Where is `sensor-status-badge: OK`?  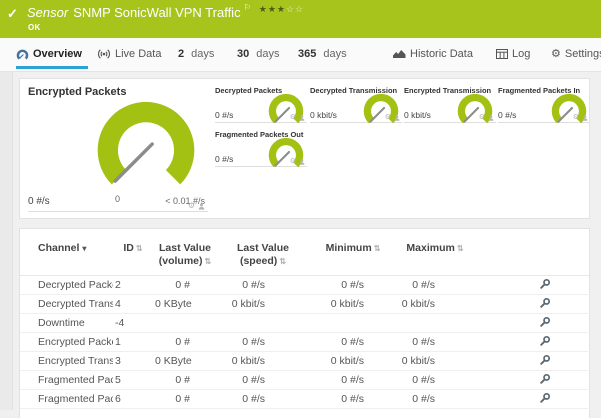 sensor-status-badge: OK is located at coordinates (34, 27).